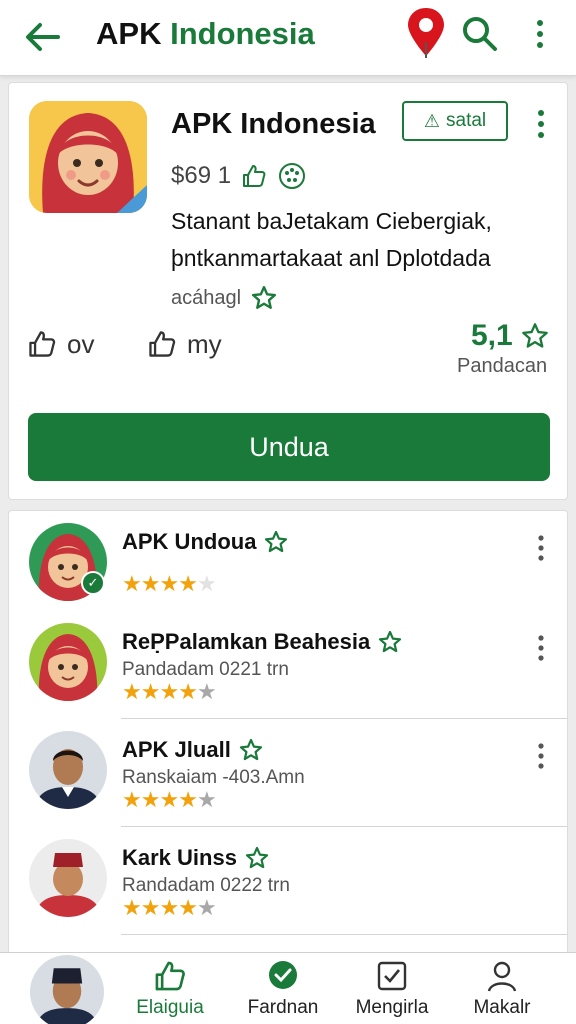 This screenshot has height=1024, width=576. Describe the element at coordinates (289, 447) in the screenshot. I see `download-button: Undua` at that location.